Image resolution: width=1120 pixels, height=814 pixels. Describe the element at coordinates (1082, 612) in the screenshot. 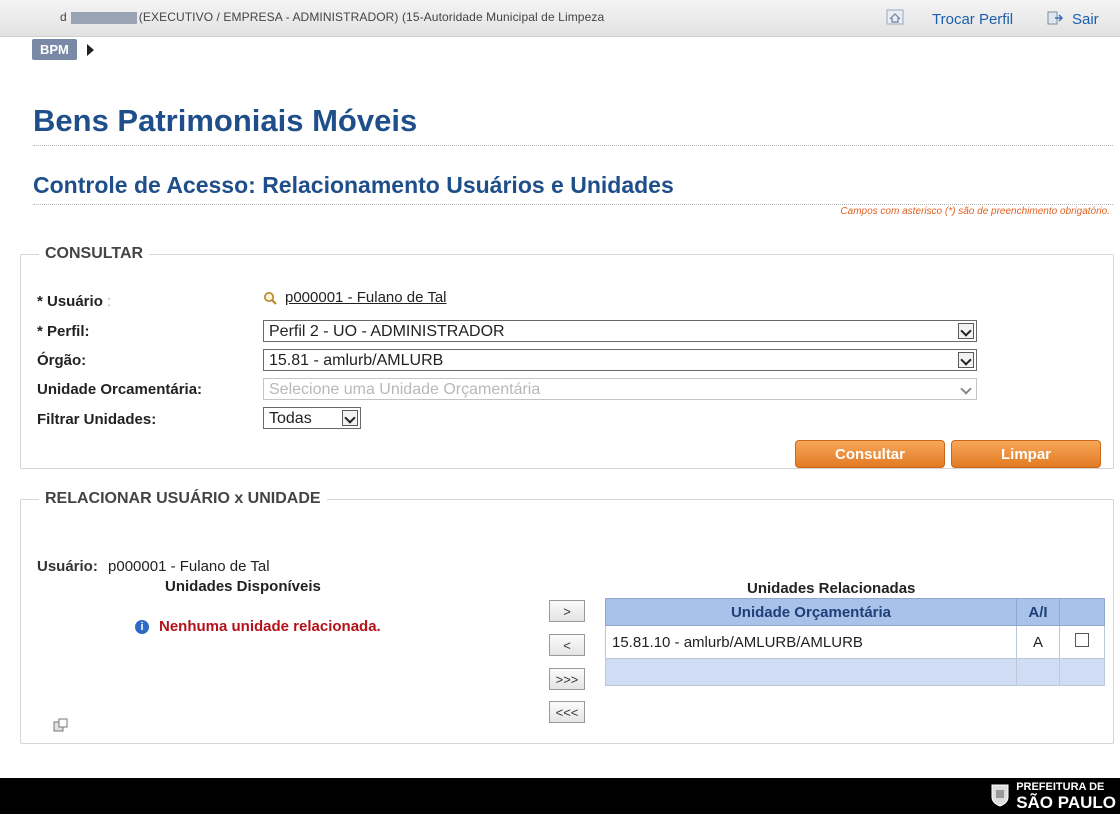

I see `col-select` at that location.